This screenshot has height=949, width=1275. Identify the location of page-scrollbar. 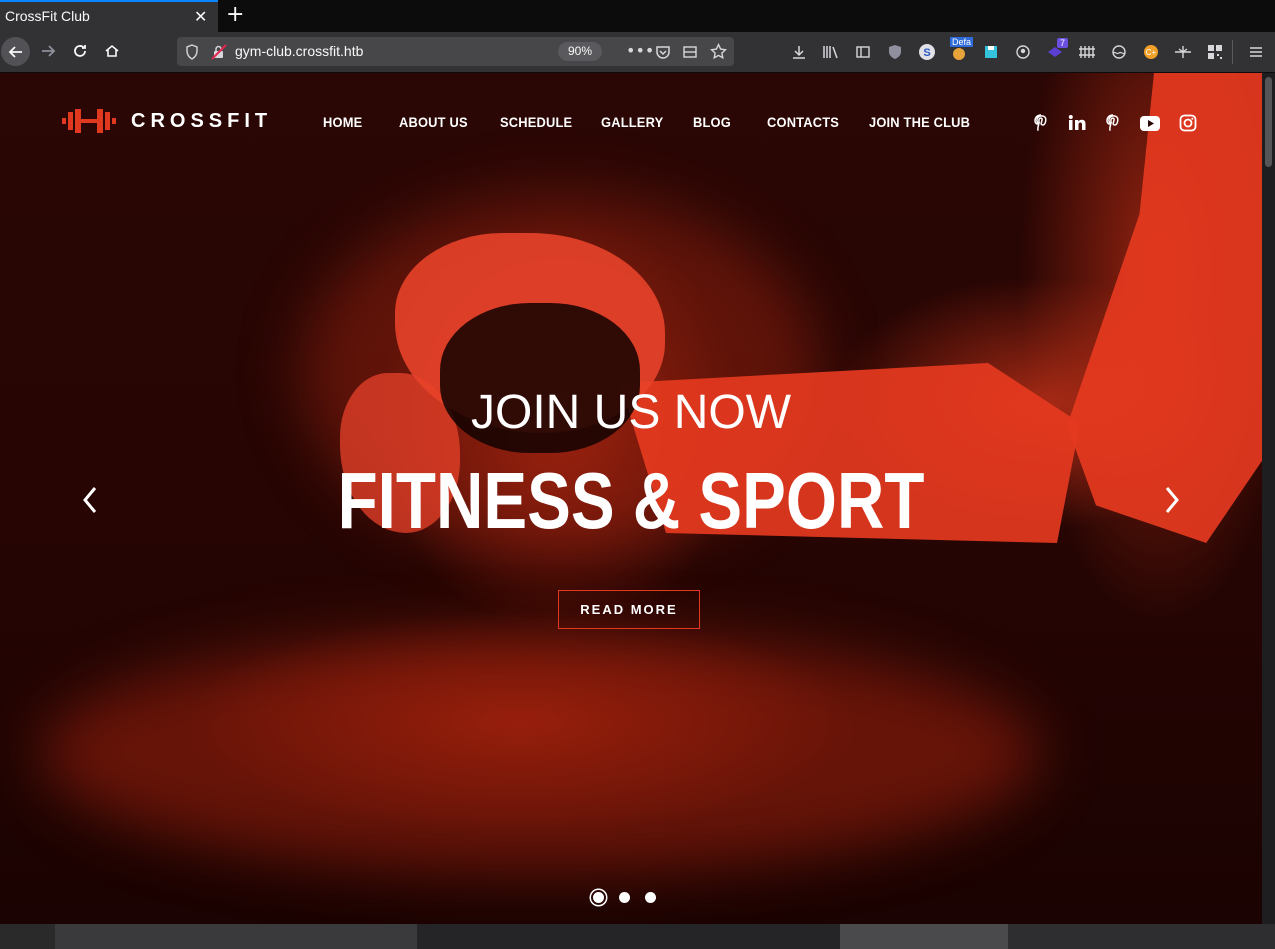
(1268, 498).